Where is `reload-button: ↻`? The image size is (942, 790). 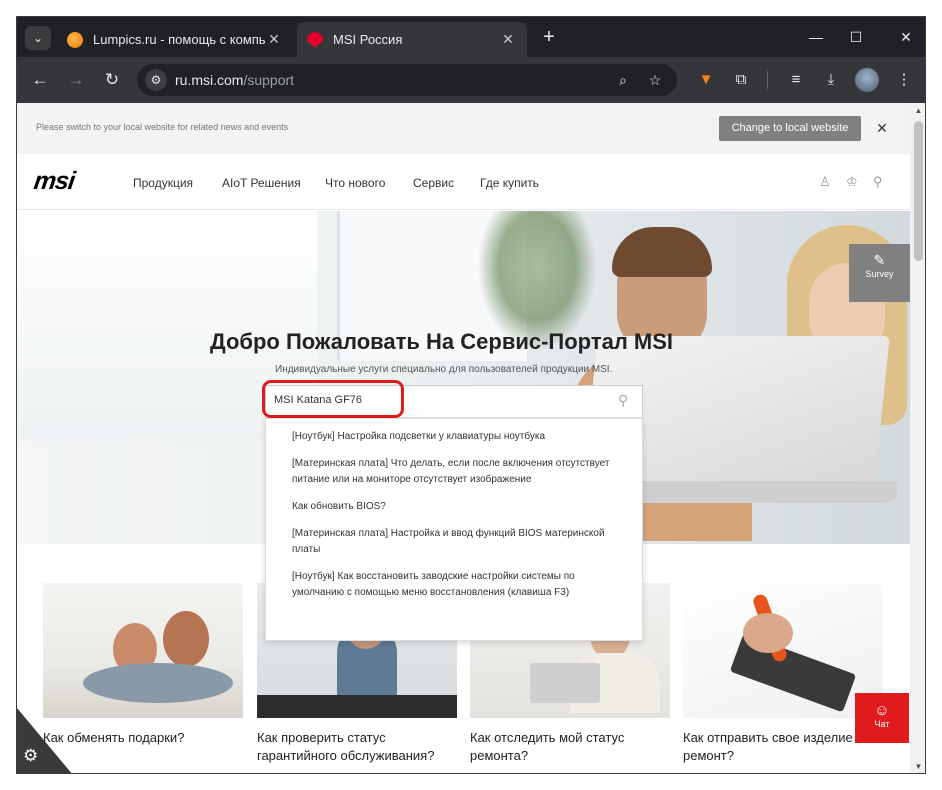 reload-button: ↻ is located at coordinates (112, 80).